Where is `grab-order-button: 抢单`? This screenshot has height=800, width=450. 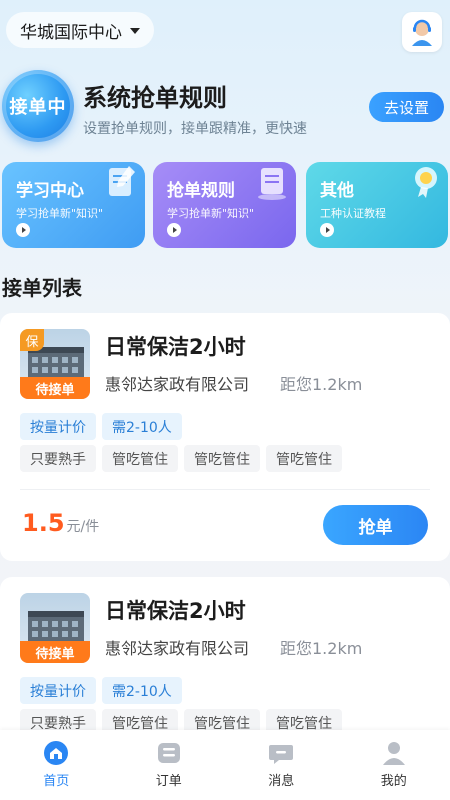 grab-order-button: 抢单 is located at coordinates (375, 525).